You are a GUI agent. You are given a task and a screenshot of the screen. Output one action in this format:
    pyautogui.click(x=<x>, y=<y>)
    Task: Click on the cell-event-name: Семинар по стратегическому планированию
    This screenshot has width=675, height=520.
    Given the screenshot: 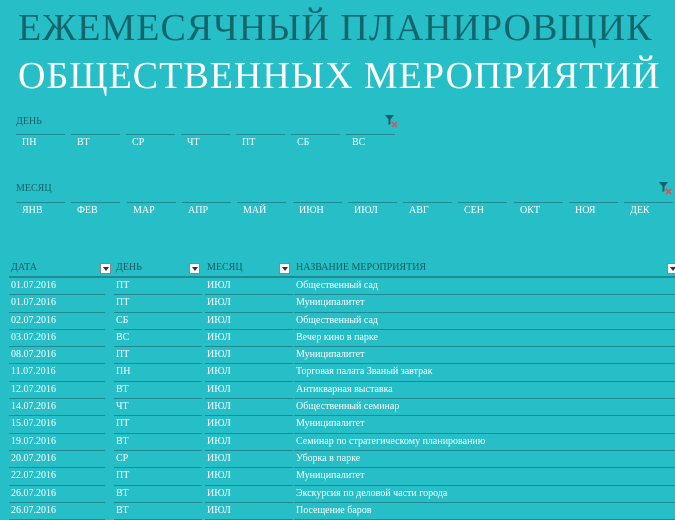 What is the action you would take?
    pyautogui.click(x=391, y=441)
    